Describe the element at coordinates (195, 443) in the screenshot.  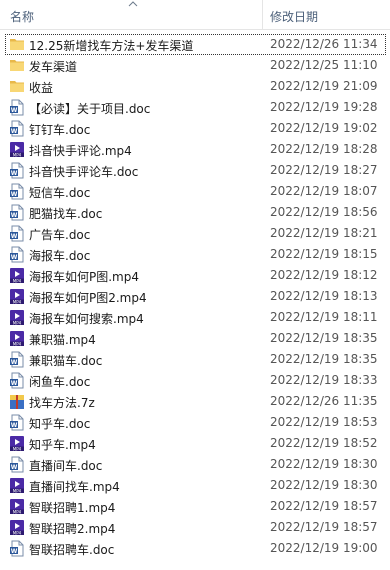
I see `file-row: MP4 知乎车.mp4 2022/12/19 18:52` at that location.